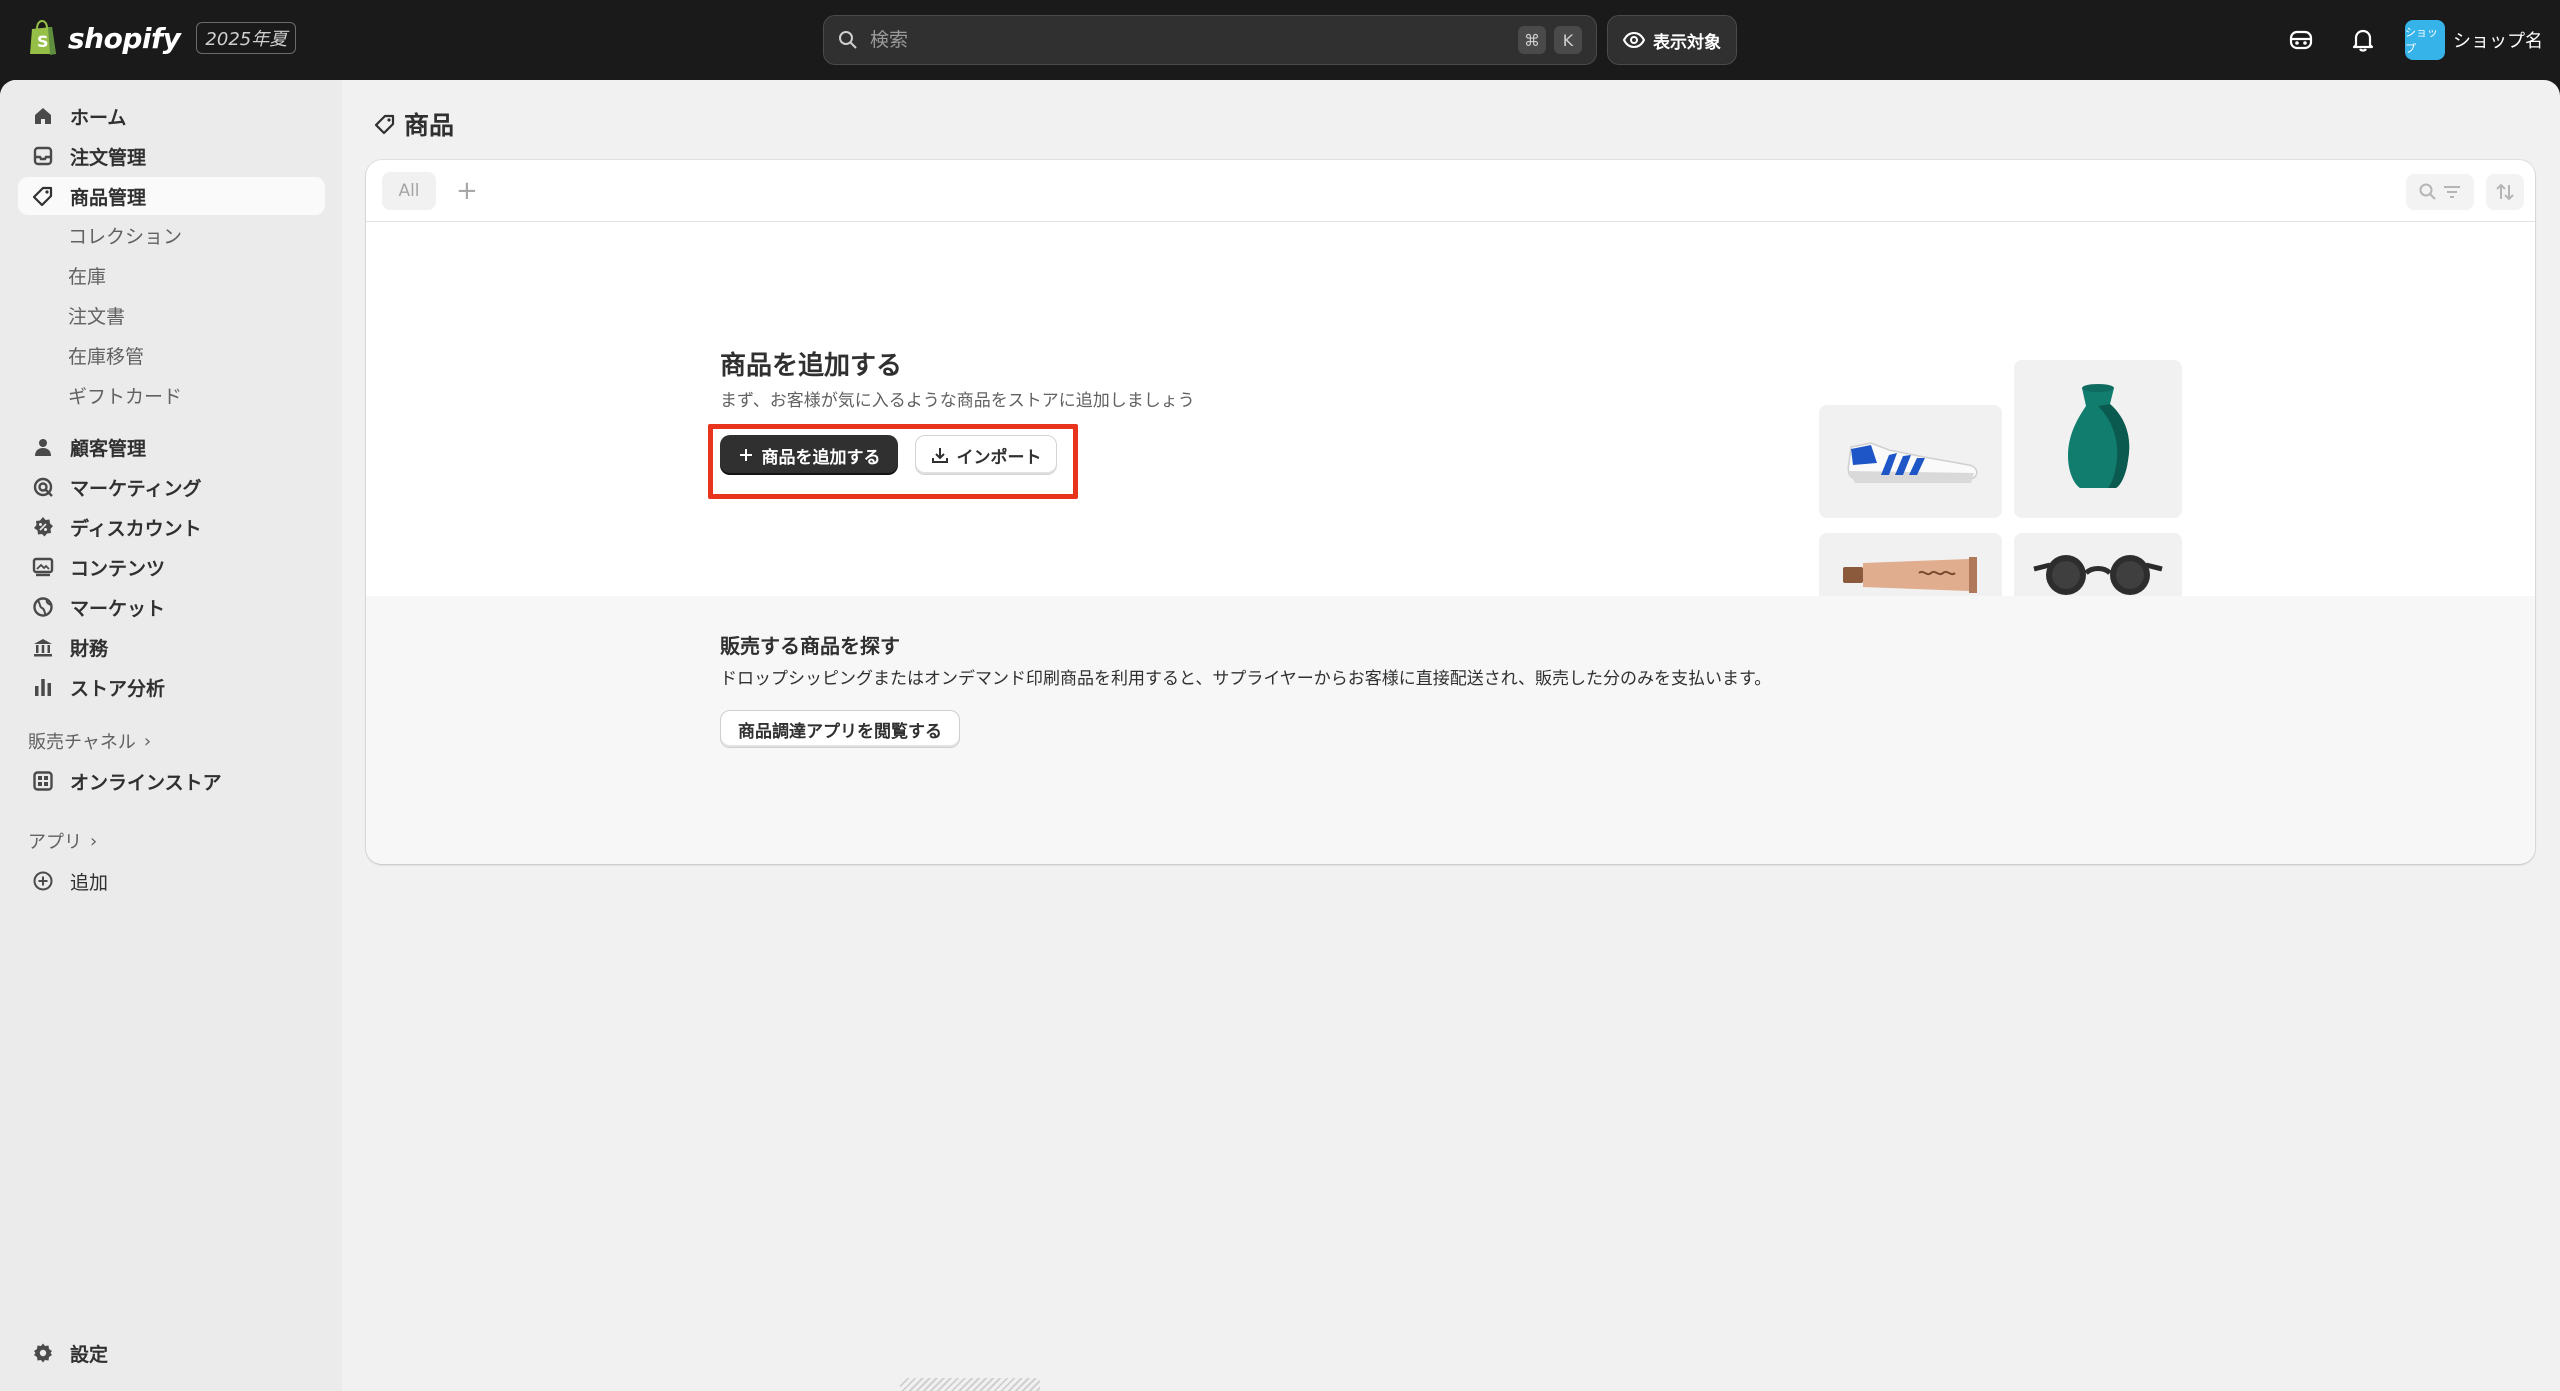 The image size is (2560, 1391). I want to click on sidebar-item-discounts: ディスカウント, so click(171, 527).